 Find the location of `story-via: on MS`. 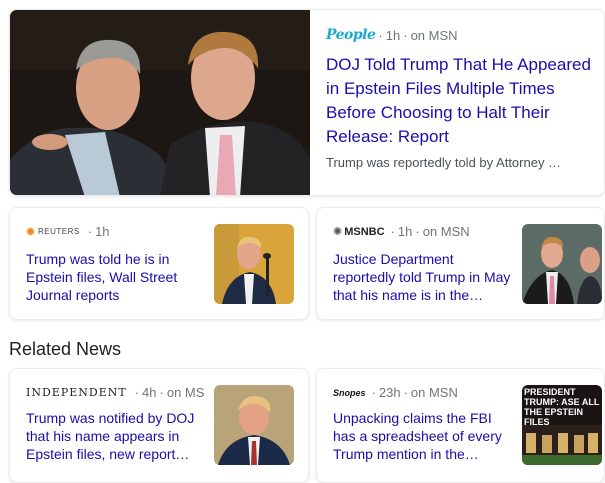

story-via: on MS is located at coordinates (185, 392).